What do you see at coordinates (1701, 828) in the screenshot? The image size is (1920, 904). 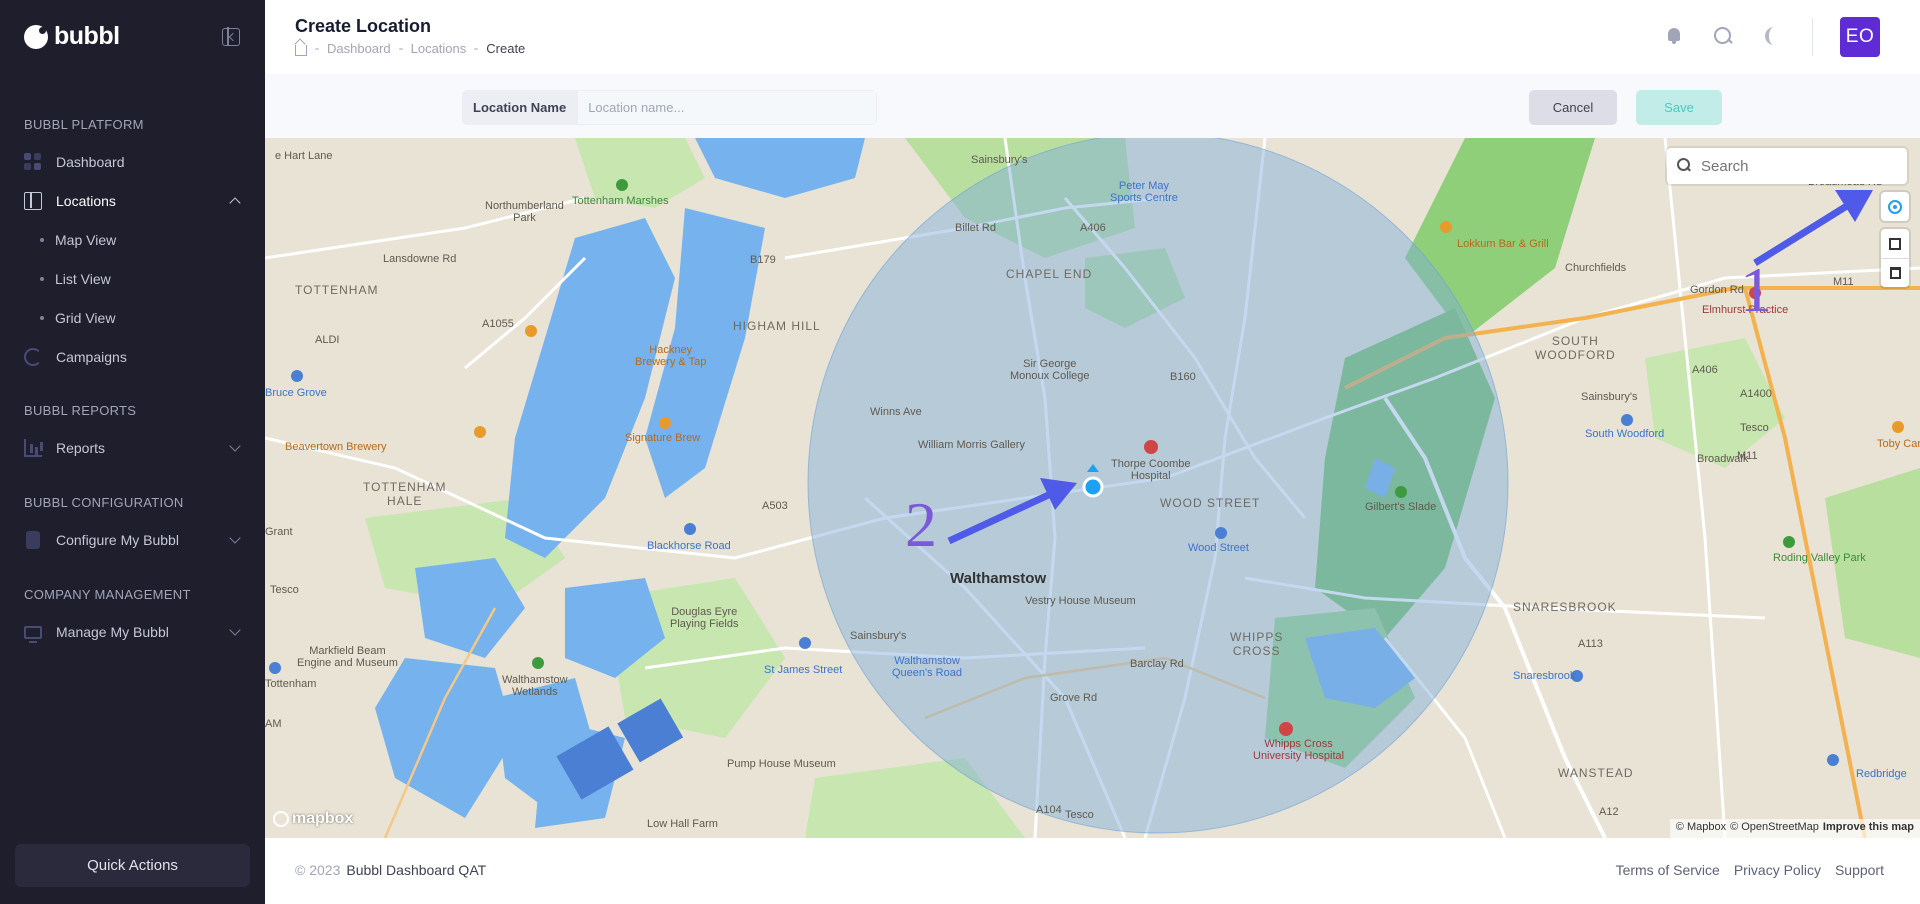 I see `attribution-mapbox: © Mapbox` at bounding box center [1701, 828].